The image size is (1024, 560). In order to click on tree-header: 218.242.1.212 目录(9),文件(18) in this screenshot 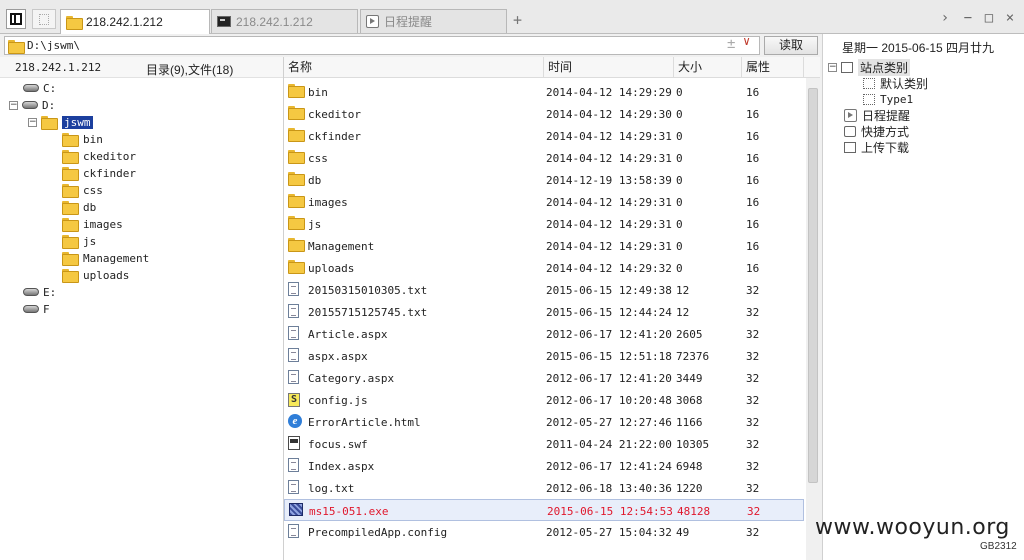, I will do `click(141, 67)`.